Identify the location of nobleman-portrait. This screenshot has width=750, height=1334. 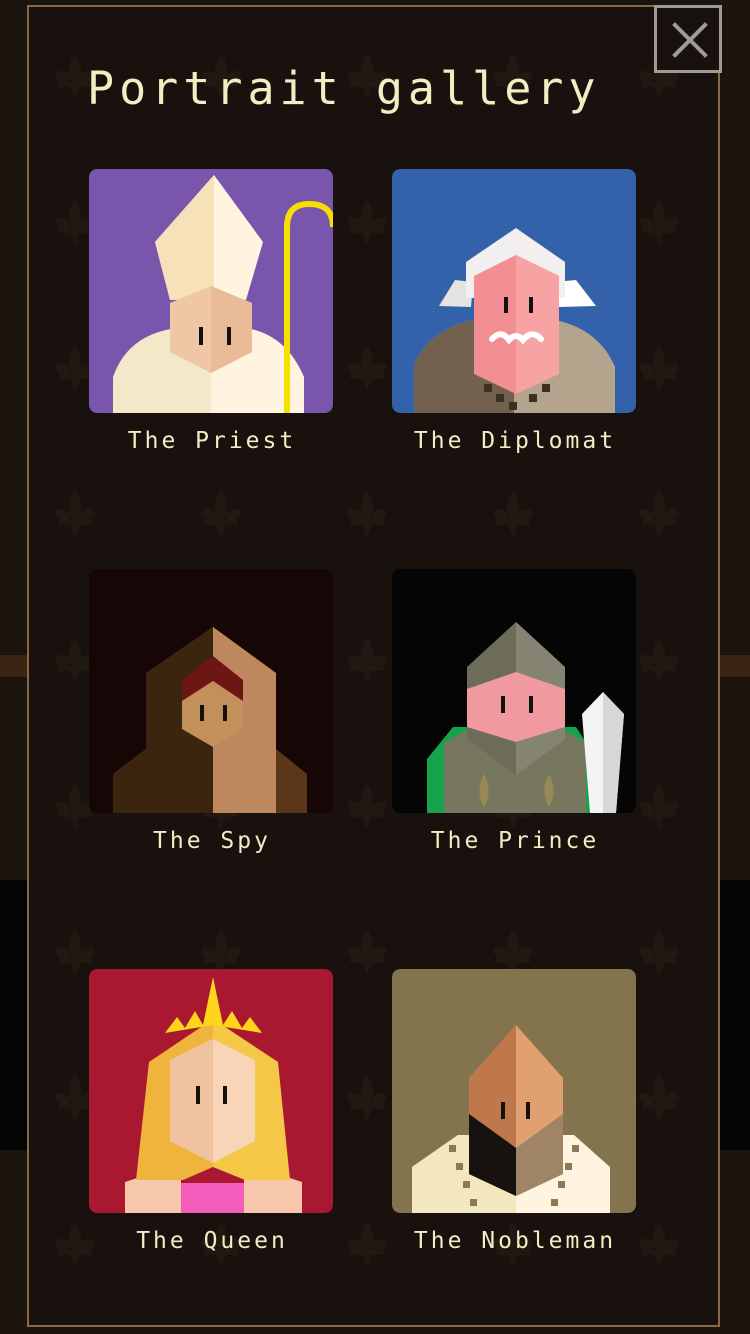
(514, 1091).